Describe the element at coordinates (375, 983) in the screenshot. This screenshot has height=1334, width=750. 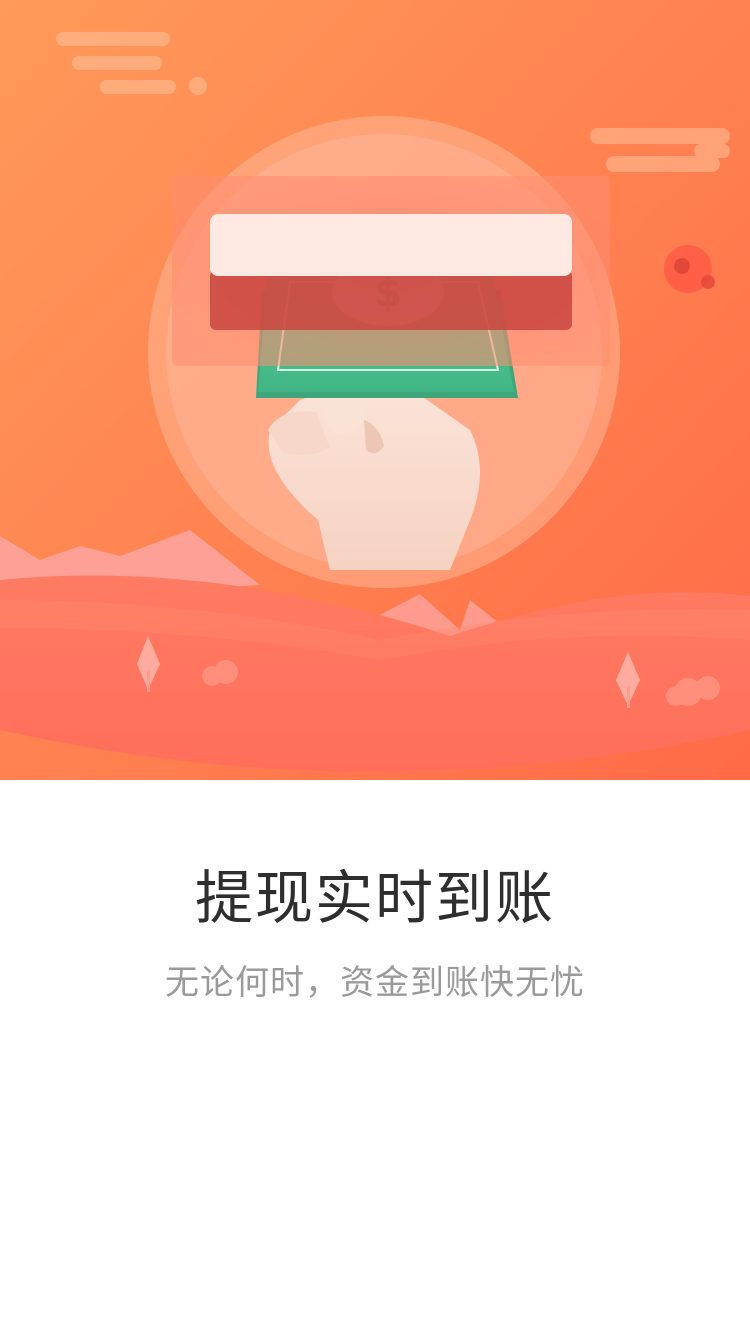
I see `page-subtitle: 无论何时，资金到账快无忧` at that location.